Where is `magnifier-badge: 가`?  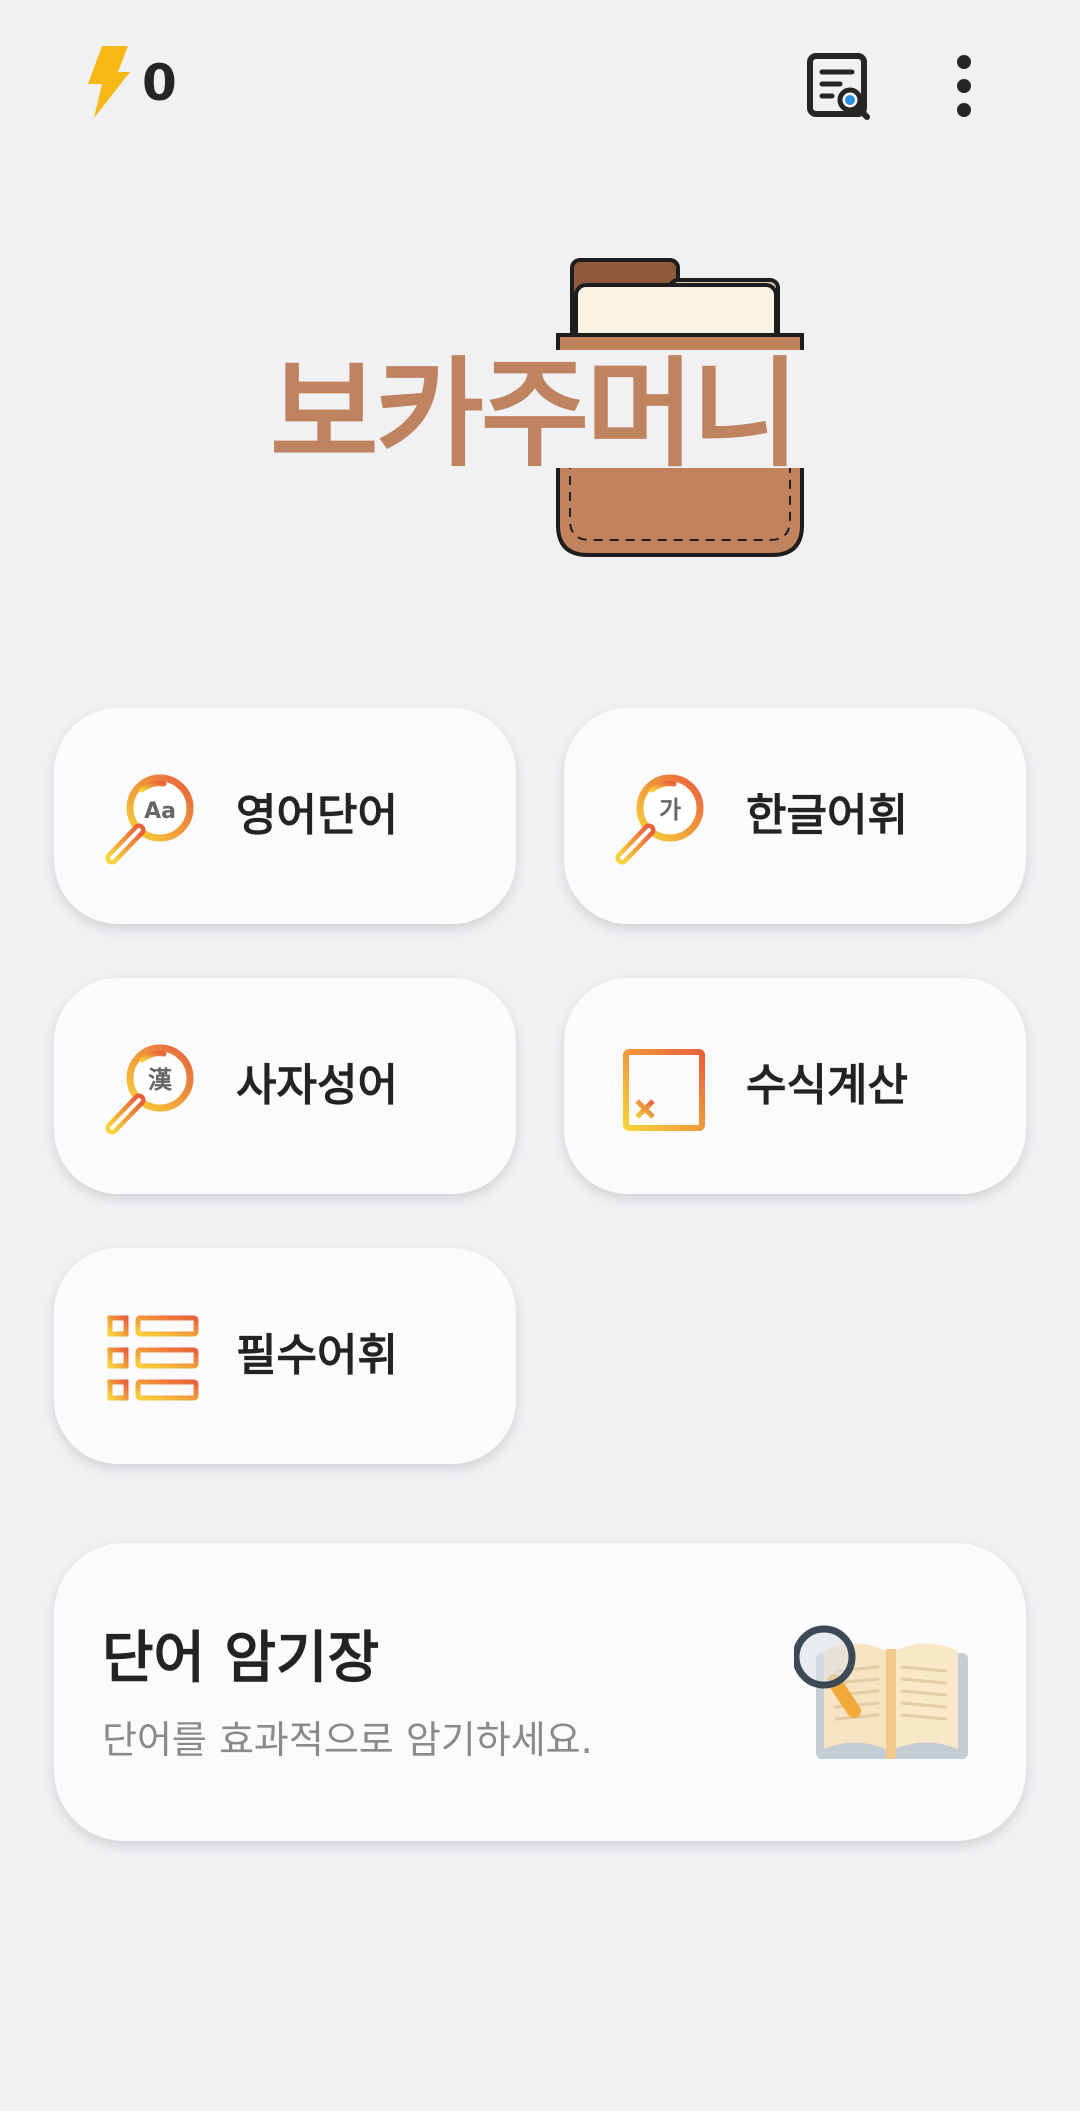
magnifier-badge: 가 is located at coordinates (670, 810).